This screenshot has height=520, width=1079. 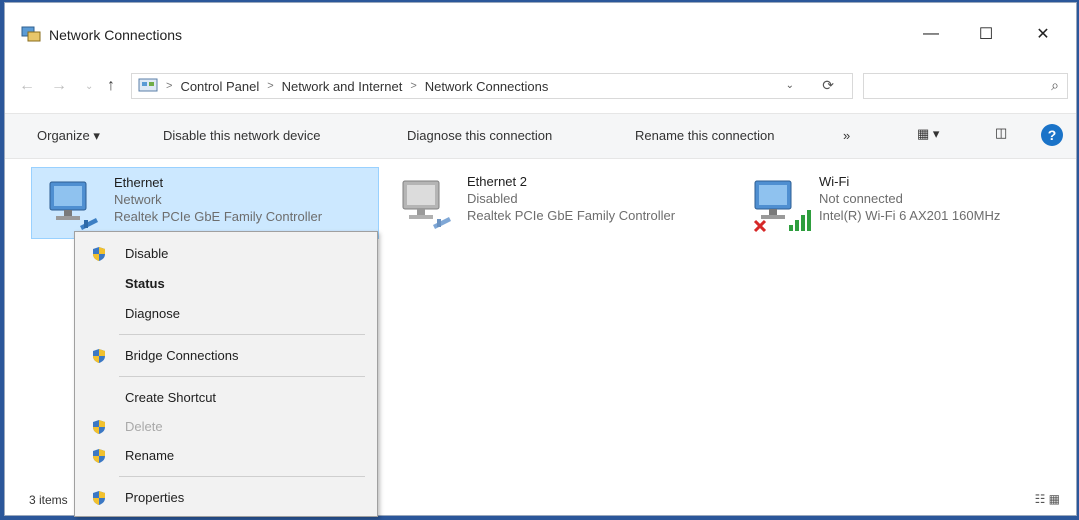 I want to click on maximize-button: ☐, so click(x=986, y=34).